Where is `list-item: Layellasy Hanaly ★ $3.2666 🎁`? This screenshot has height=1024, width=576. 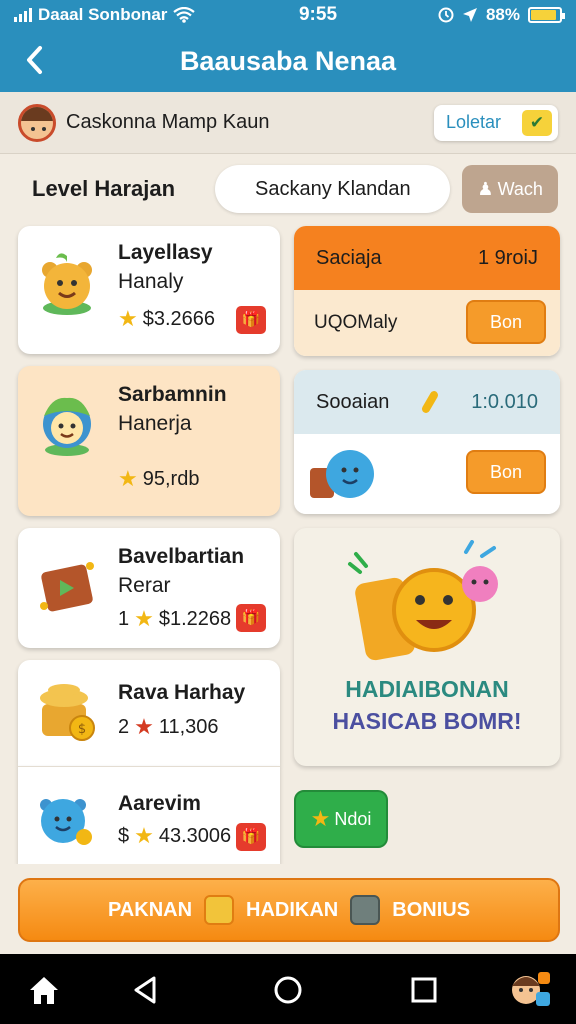 list-item: Layellasy Hanaly ★ $3.2666 🎁 is located at coordinates (149, 290).